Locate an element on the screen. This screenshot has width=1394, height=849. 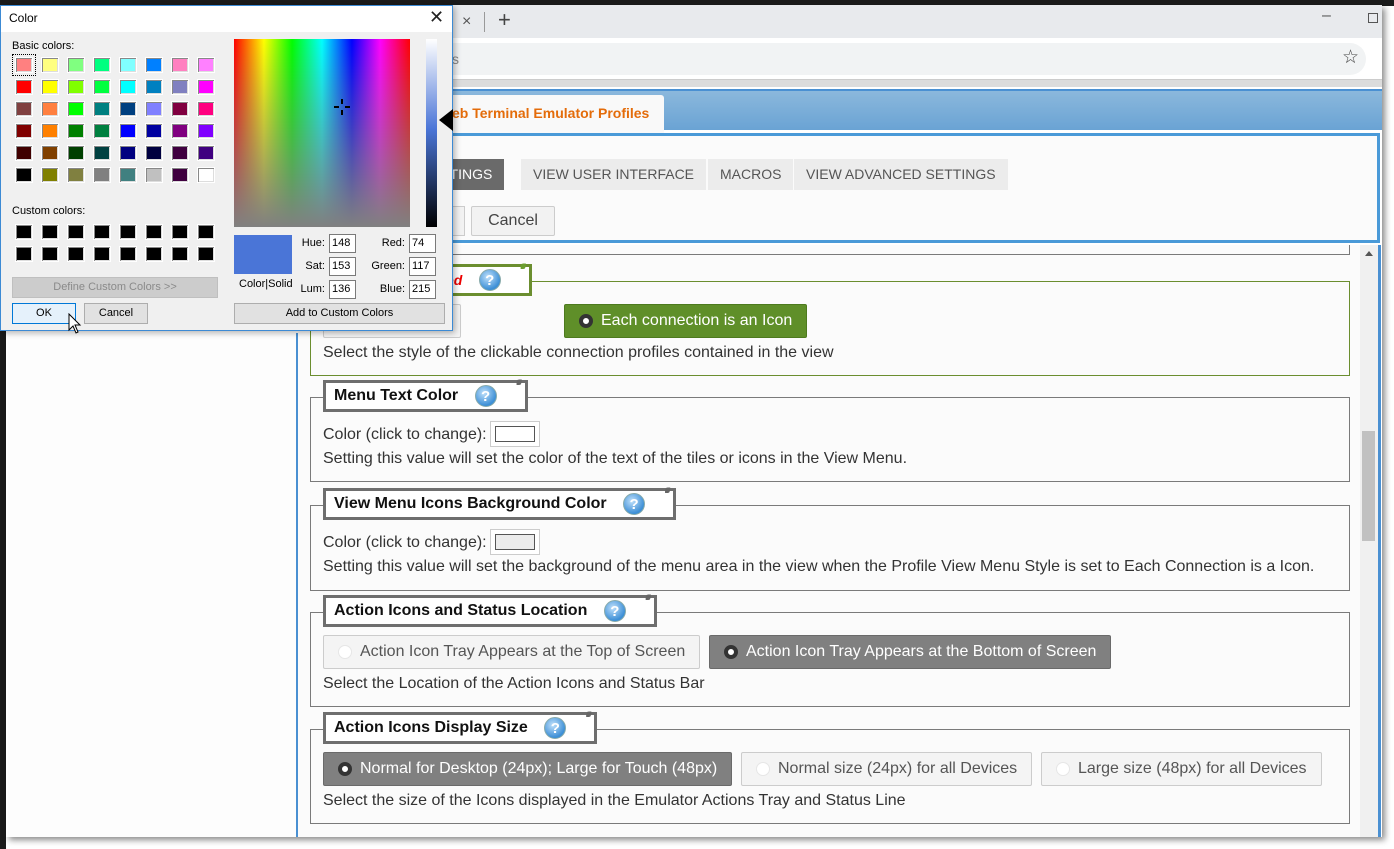
bookmark-star-icon: ☆ is located at coordinates (1350, 57).